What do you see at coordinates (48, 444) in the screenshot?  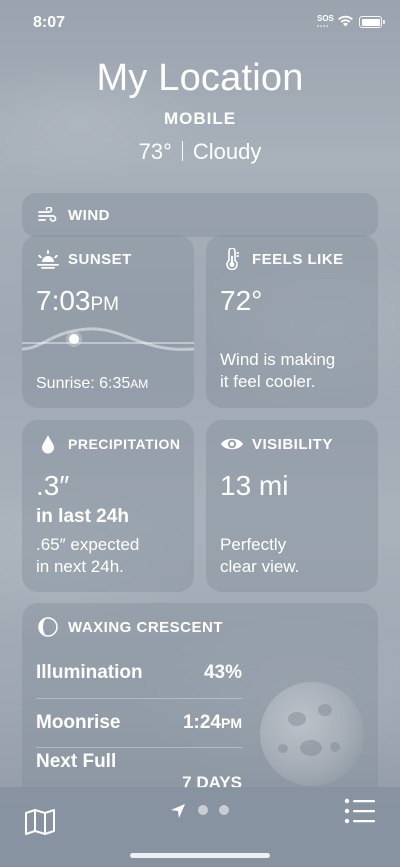 I see `drop-icon` at bounding box center [48, 444].